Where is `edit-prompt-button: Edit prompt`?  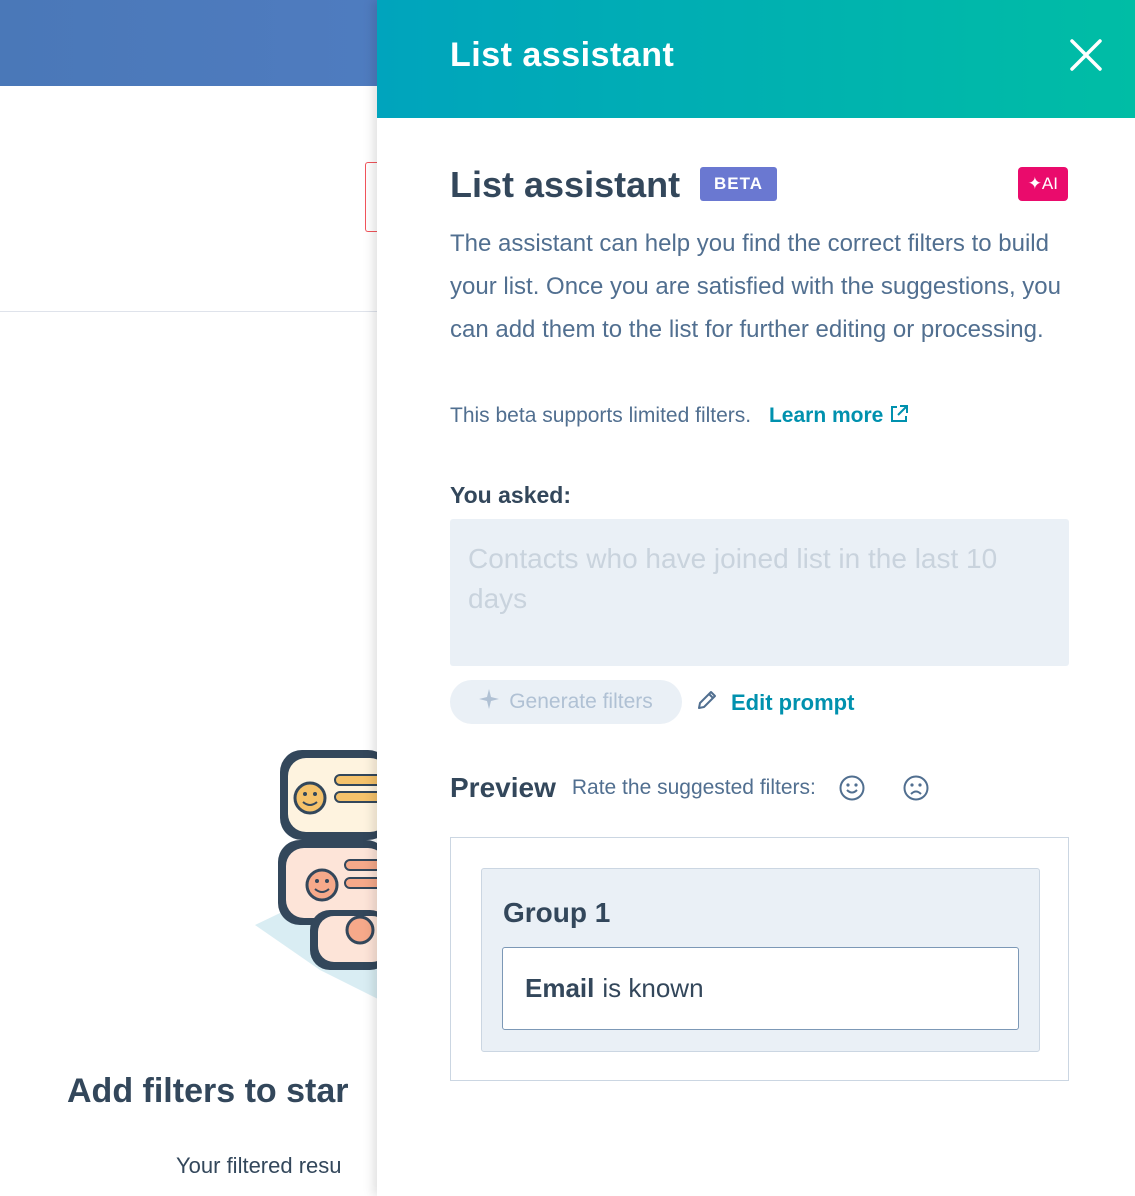
edit-prompt-button: Edit prompt is located at coordinates (774, 703).